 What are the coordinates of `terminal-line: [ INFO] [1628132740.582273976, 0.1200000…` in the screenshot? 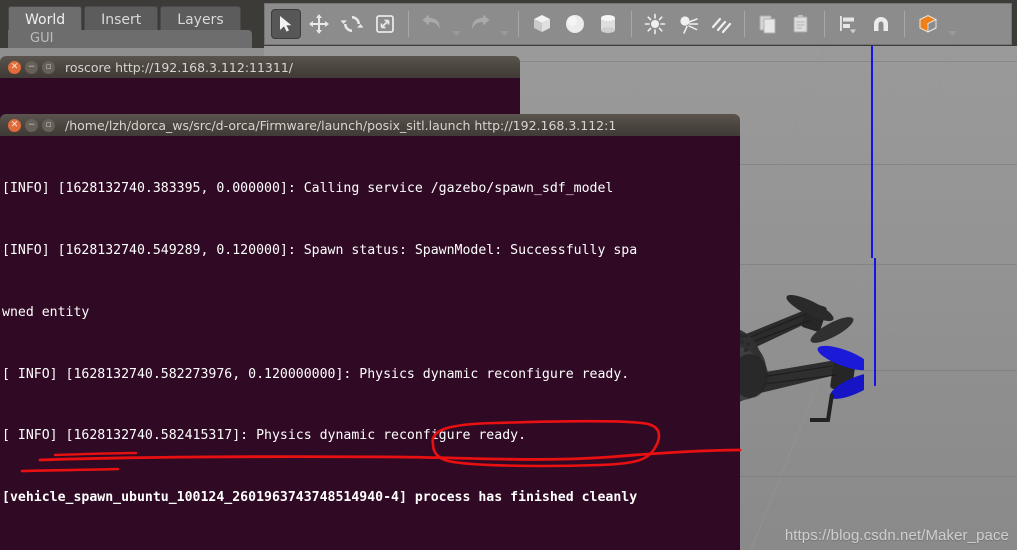 It's located at (316, 374).